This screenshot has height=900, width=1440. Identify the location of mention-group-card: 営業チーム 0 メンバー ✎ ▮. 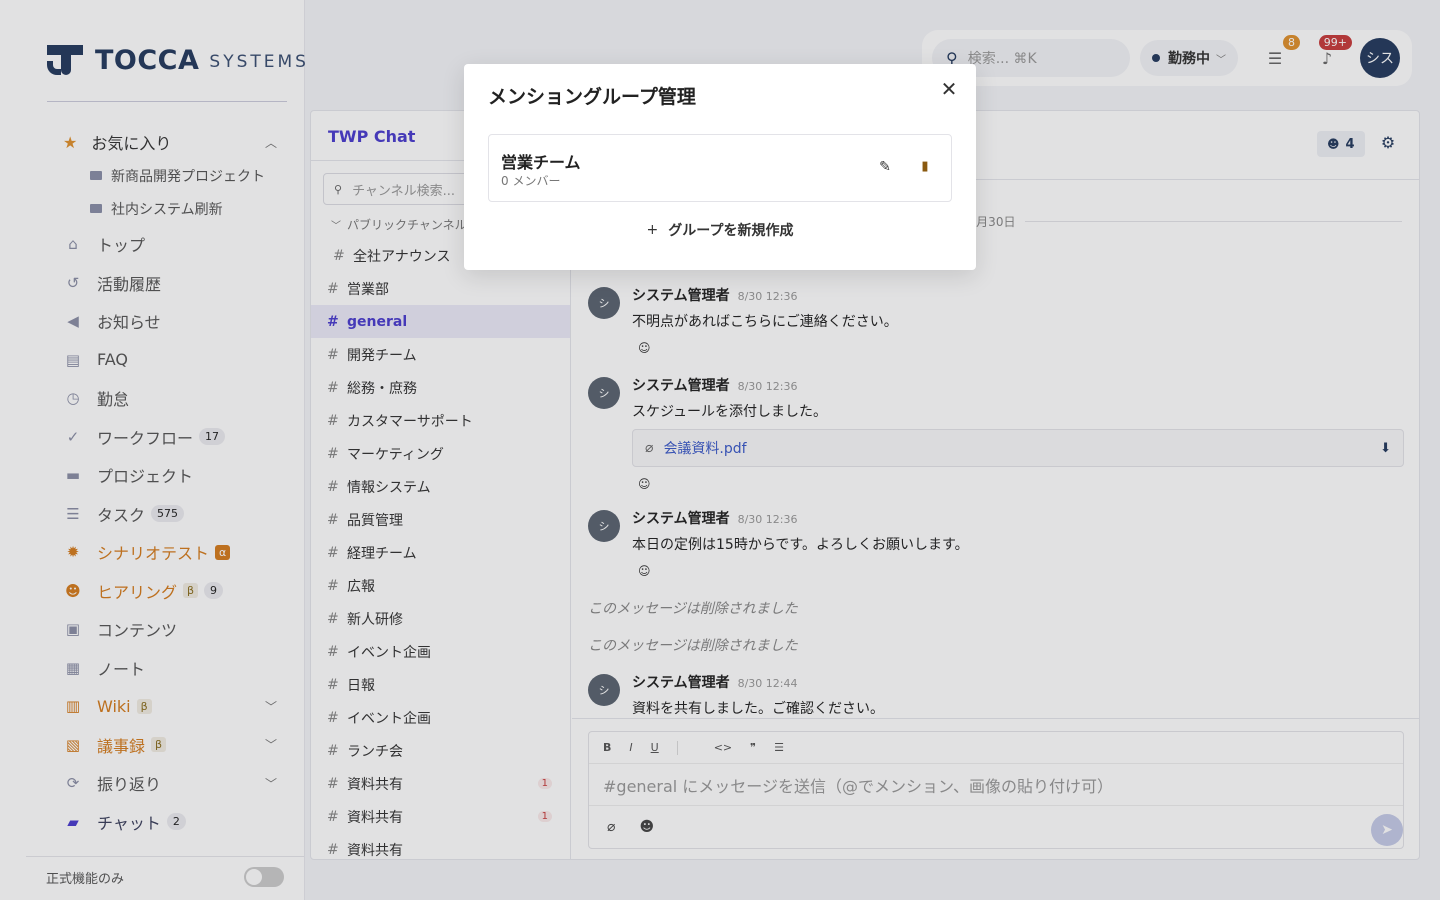
(720, 168).